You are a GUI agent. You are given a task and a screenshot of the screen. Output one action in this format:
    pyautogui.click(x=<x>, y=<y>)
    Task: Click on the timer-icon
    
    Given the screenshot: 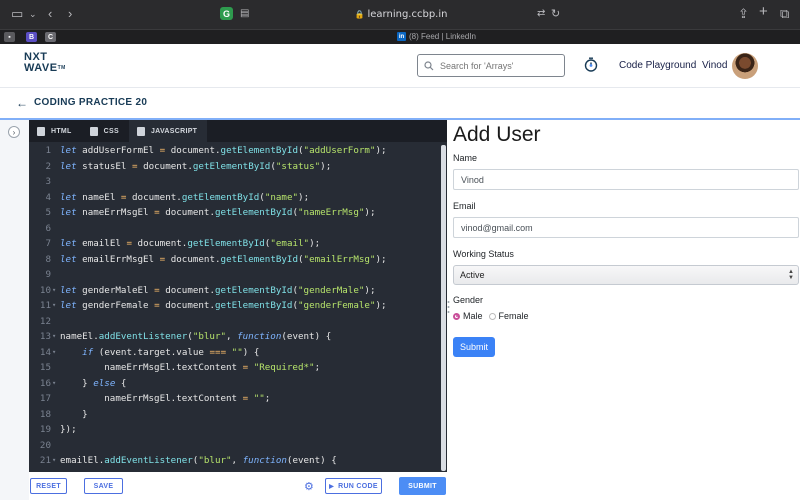 What is the action you would take?
    pyautogui.click(x=591, y=64)
    